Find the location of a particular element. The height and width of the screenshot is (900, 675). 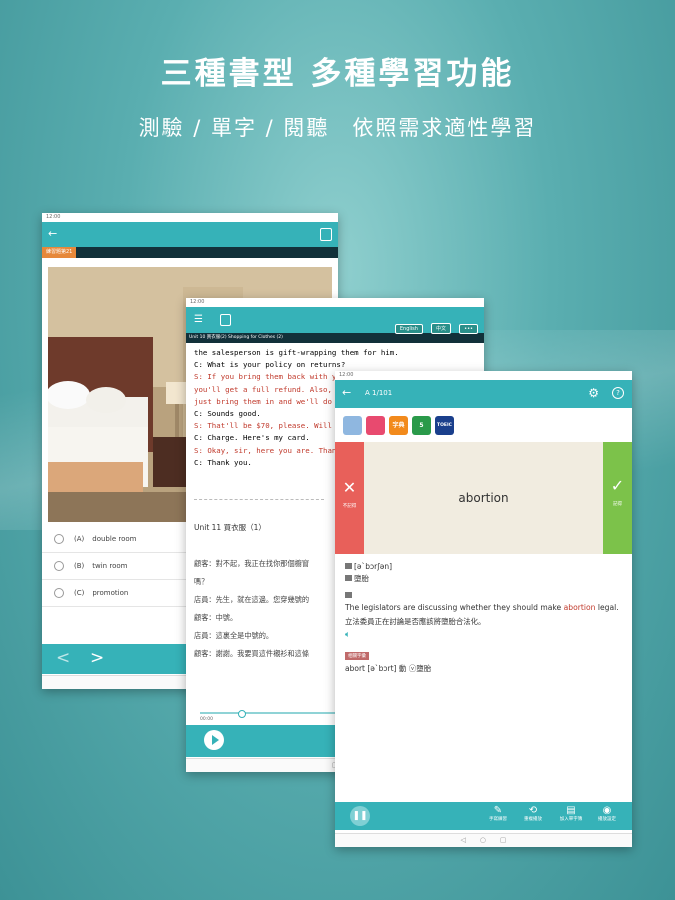

question-bar: 練習題第21 is located at coordinates (190, 252).